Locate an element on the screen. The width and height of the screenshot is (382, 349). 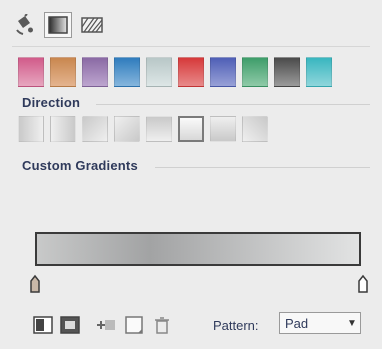
fill-type-toolbar is located at coordinates (58, 25).